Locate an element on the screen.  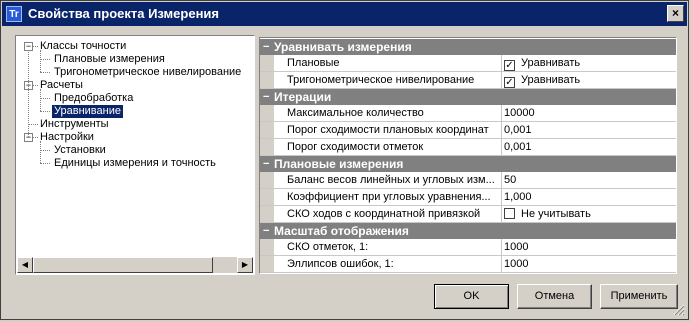
checkbox-unchecked-icon is located at coordinates (509, 213).